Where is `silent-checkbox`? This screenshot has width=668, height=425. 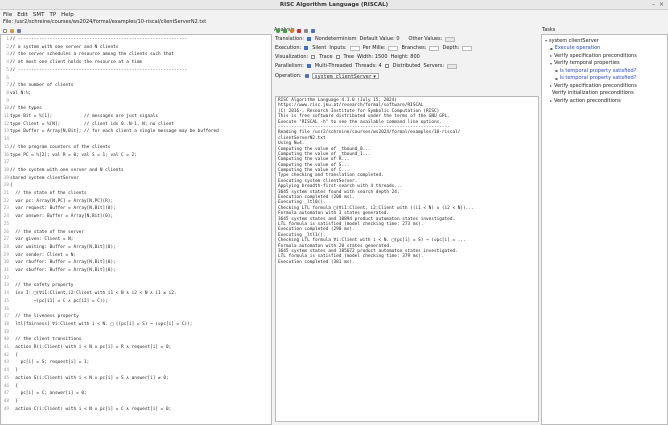 silent-checkbox is located at coordinates (306, 48).